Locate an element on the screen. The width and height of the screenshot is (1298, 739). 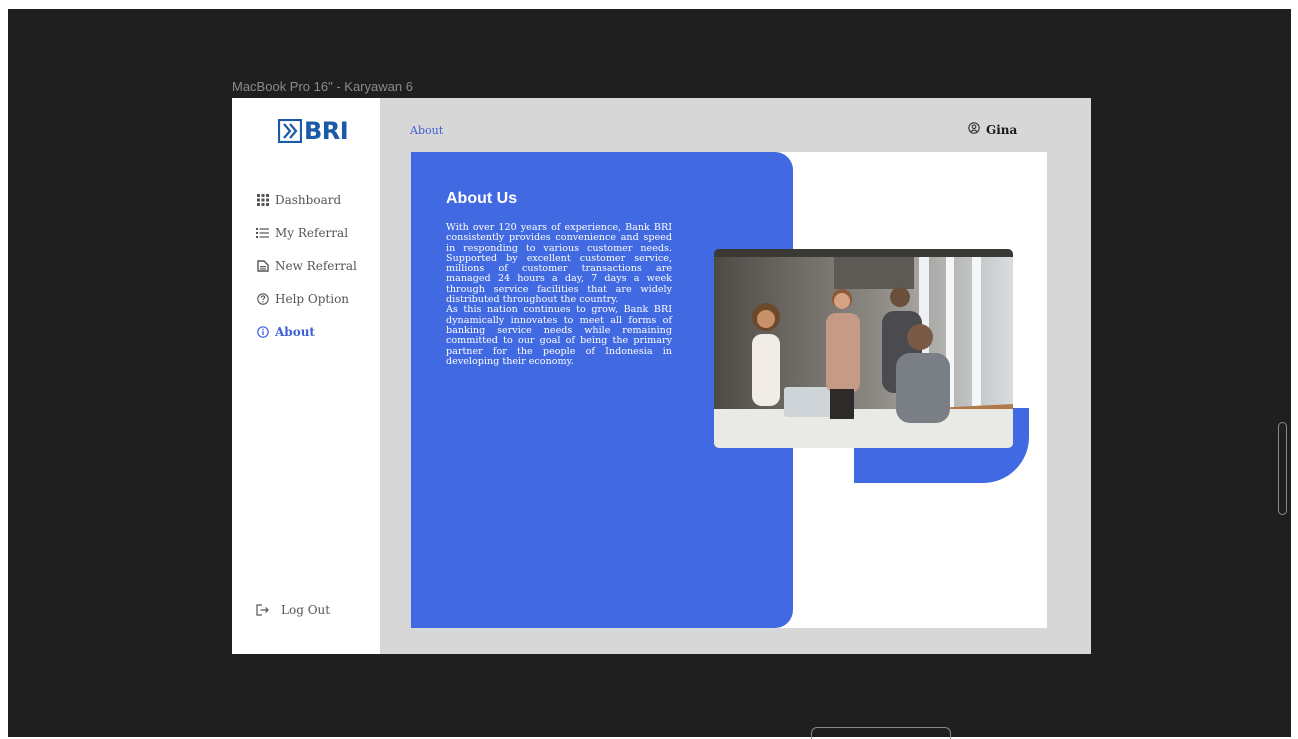
bri-logo: BRI is located at coordinates (313, 131).